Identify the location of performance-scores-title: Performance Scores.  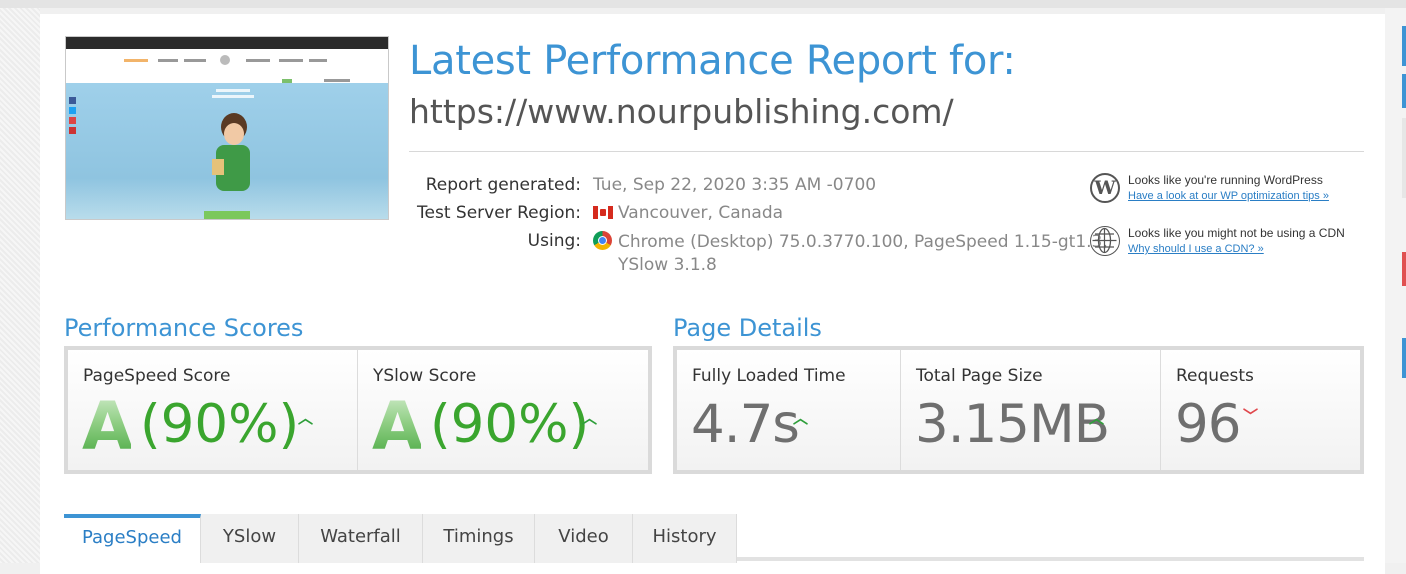
(184, 328).